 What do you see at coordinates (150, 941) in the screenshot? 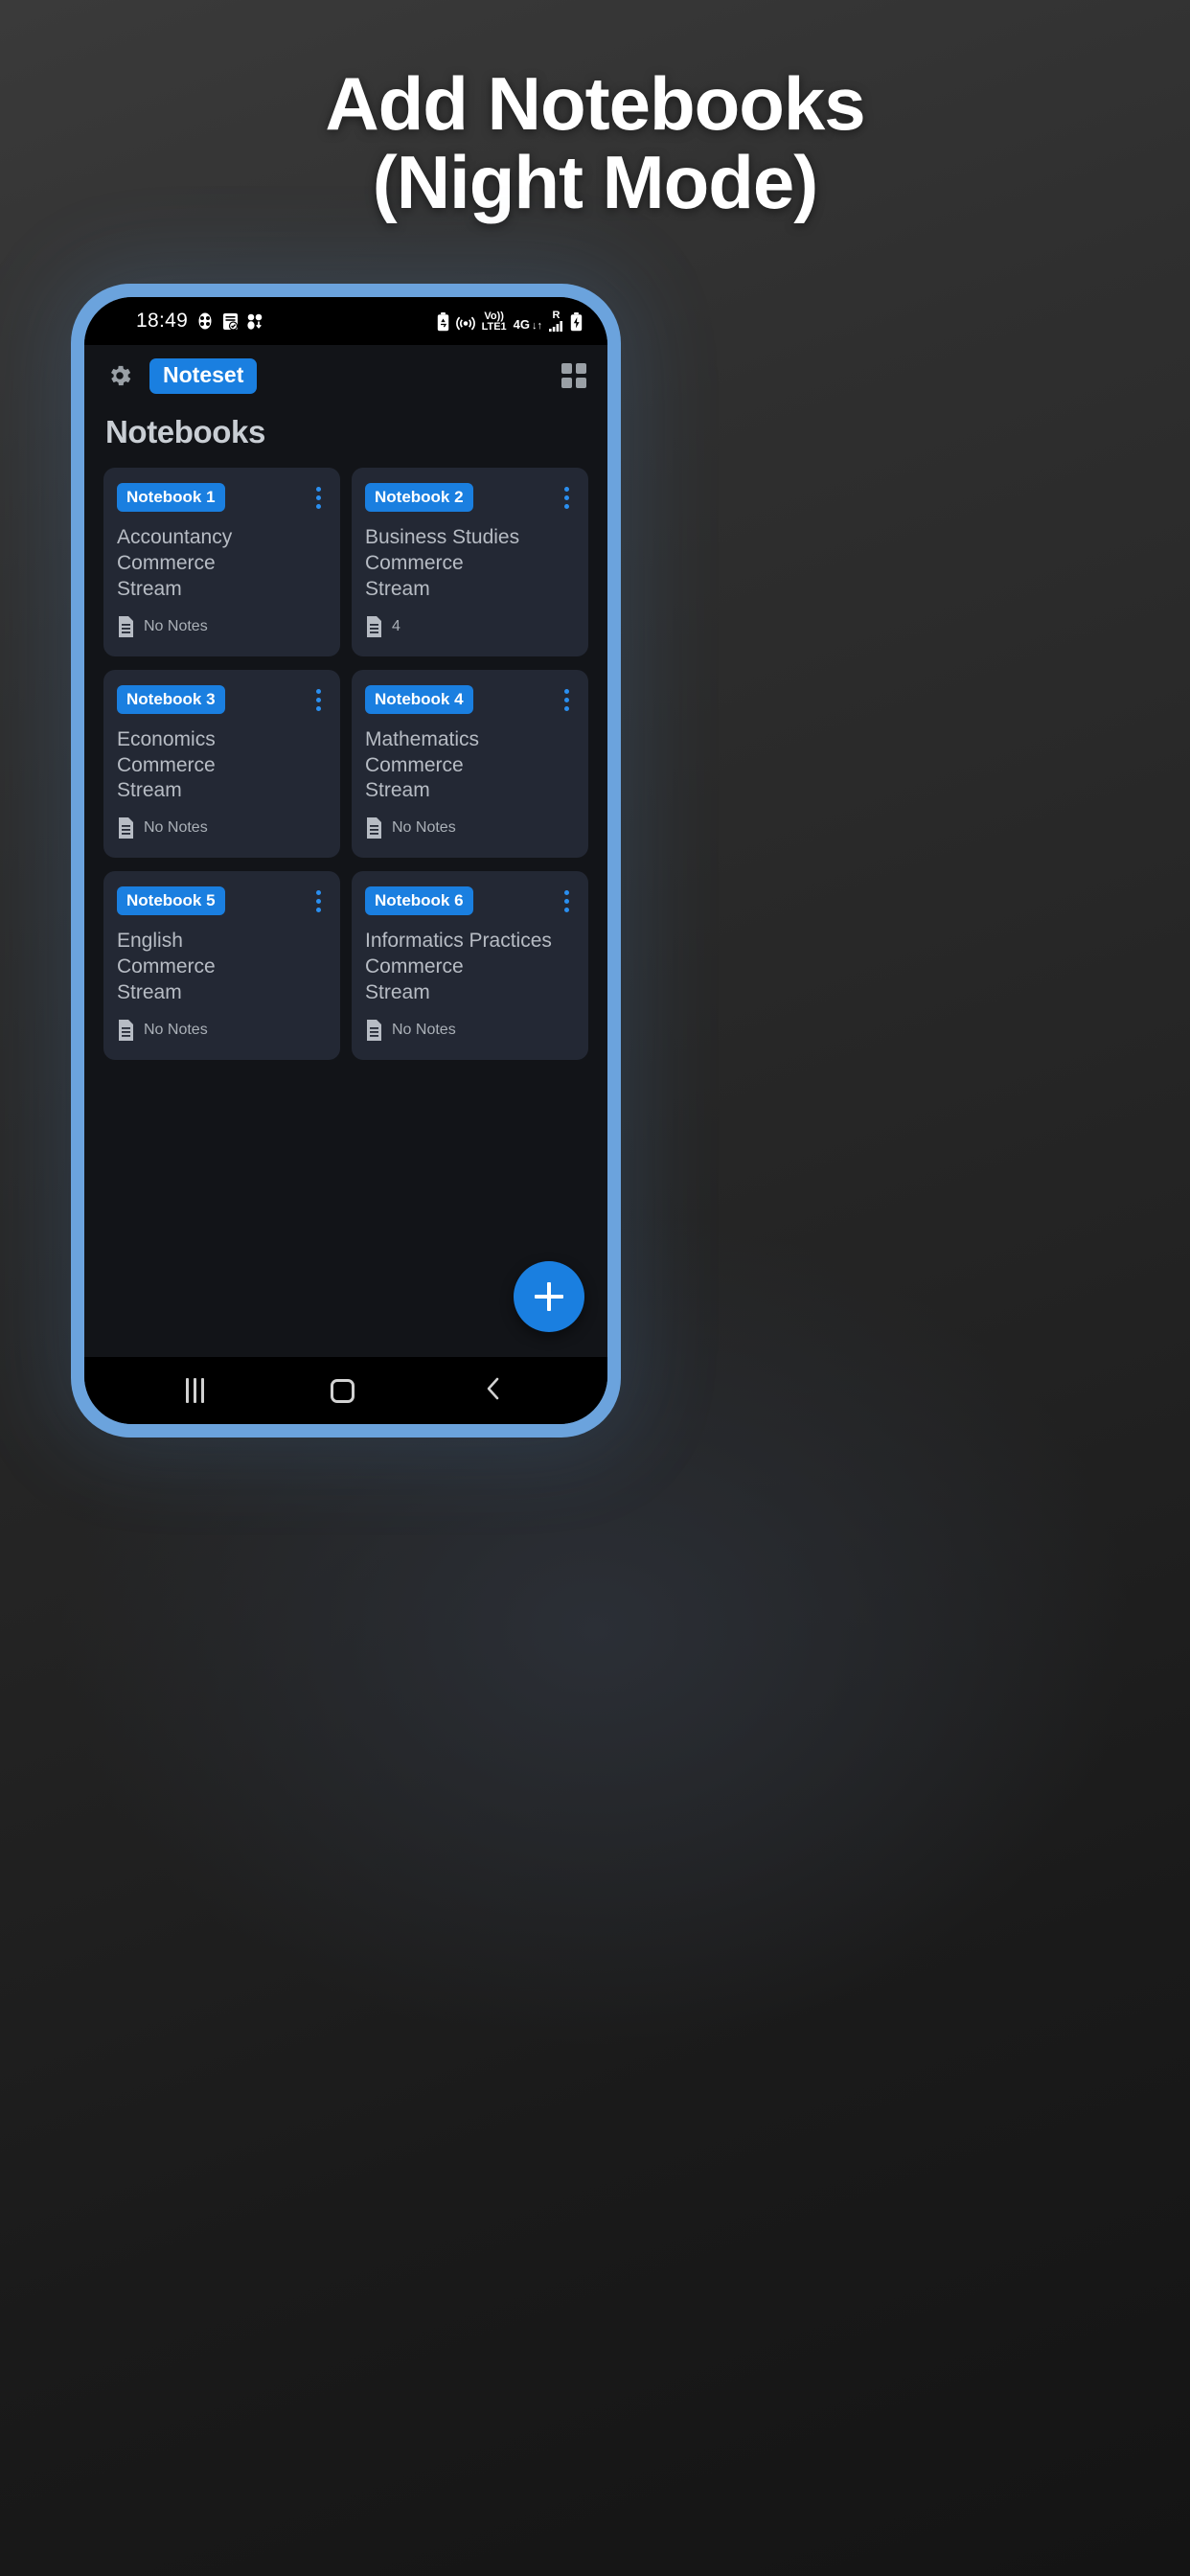
I see `subject-name: English` at bounding box center [150, 941].